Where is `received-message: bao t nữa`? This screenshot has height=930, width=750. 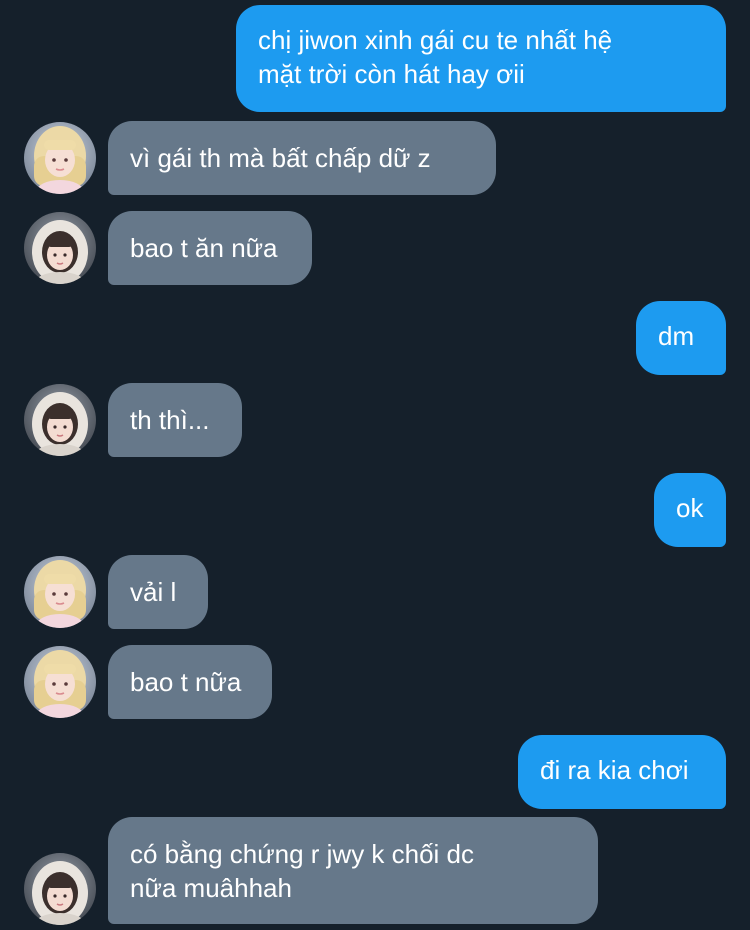 received-message: bao t nữa is located at coordinates (190, 682).